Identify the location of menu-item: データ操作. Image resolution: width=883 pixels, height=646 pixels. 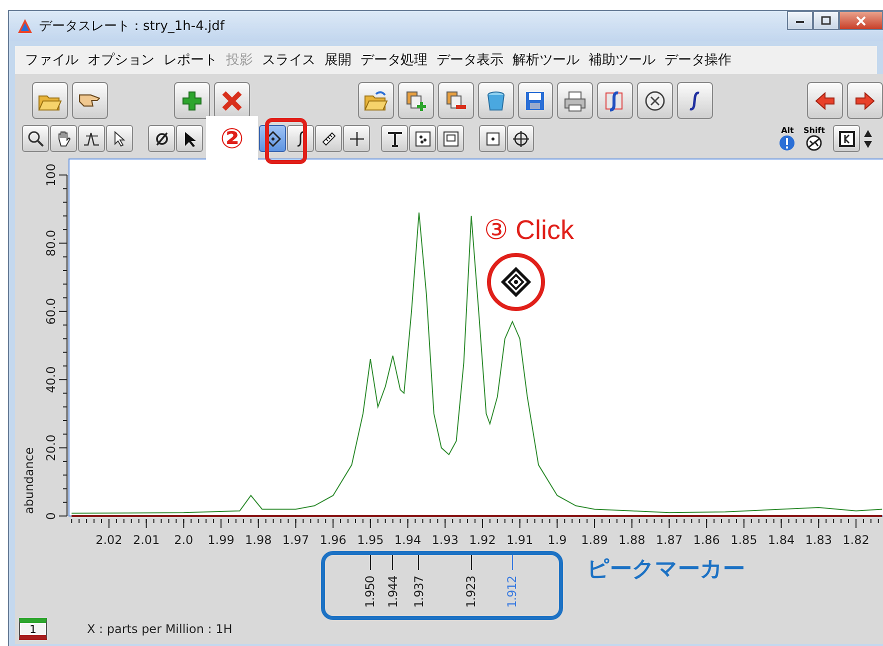
(698, 60).